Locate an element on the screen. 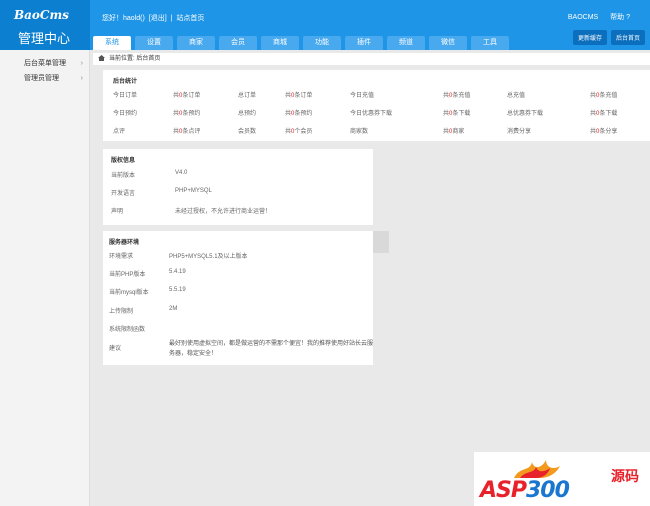  brand-right: BAOCMS 帮助 ? is located at coordinates (594, 17).